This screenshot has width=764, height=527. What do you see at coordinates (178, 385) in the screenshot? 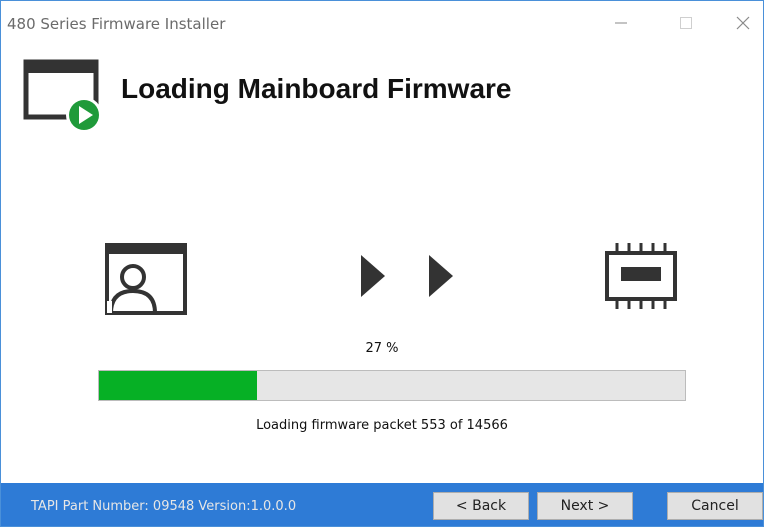
I see `progress-bar-fill` at bounding box center [178, 385].